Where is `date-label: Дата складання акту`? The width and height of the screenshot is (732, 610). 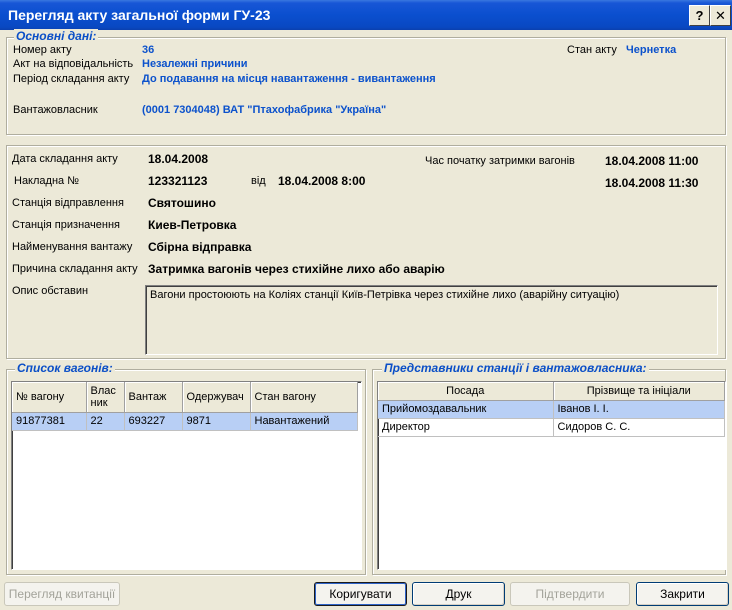 date-label: Дата складання акту is located at coordinates (65, 159).